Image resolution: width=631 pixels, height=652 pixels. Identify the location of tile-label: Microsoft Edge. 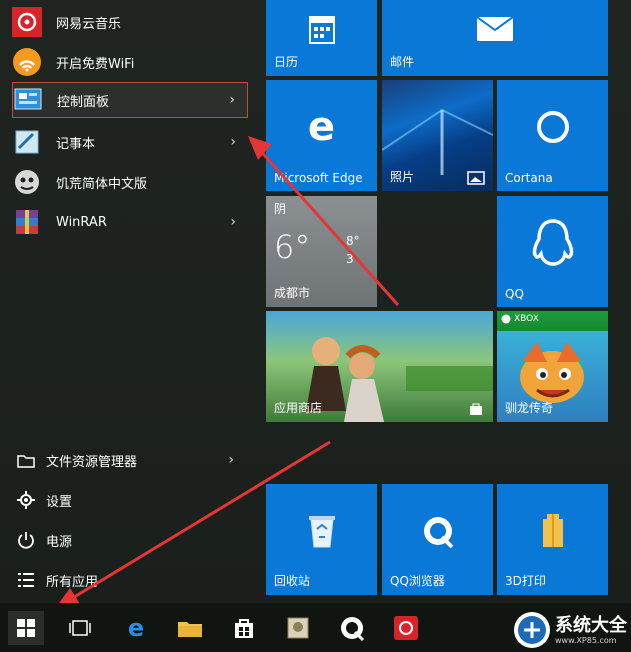
(318, 178).